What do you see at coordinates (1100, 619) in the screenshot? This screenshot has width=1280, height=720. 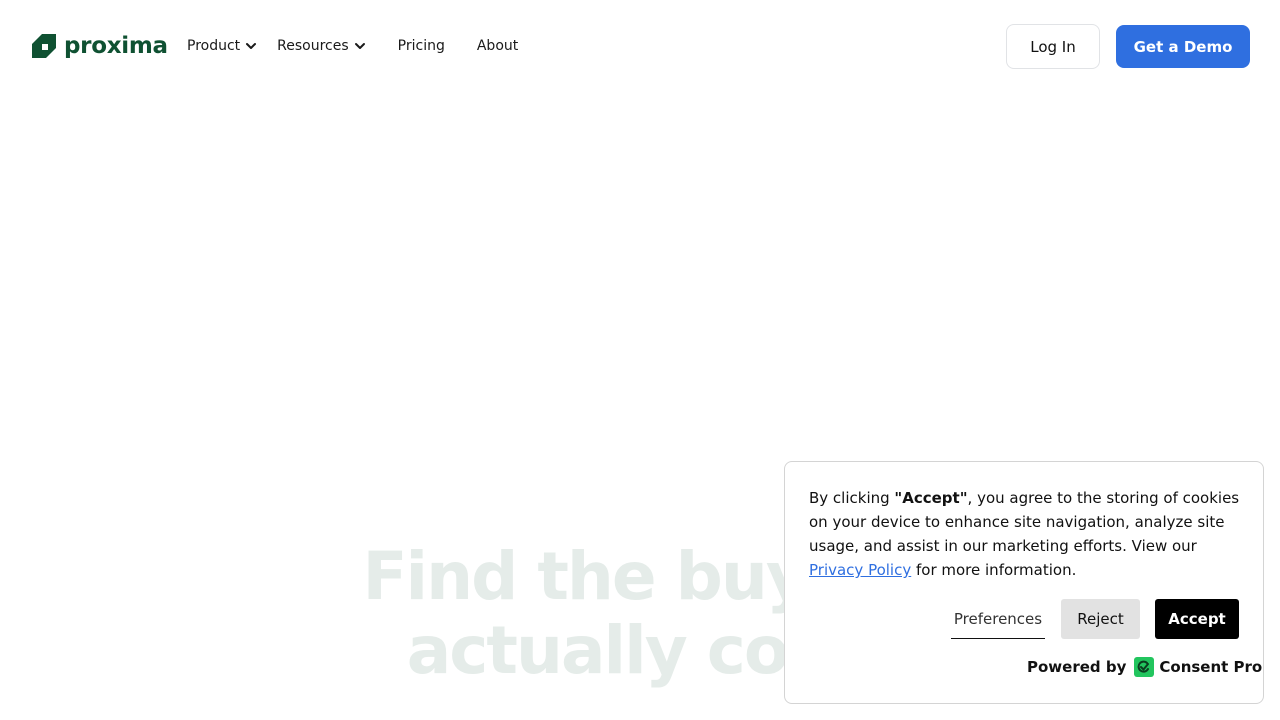 I see `reject-button: Reject` at bounding box center [1100, 619].